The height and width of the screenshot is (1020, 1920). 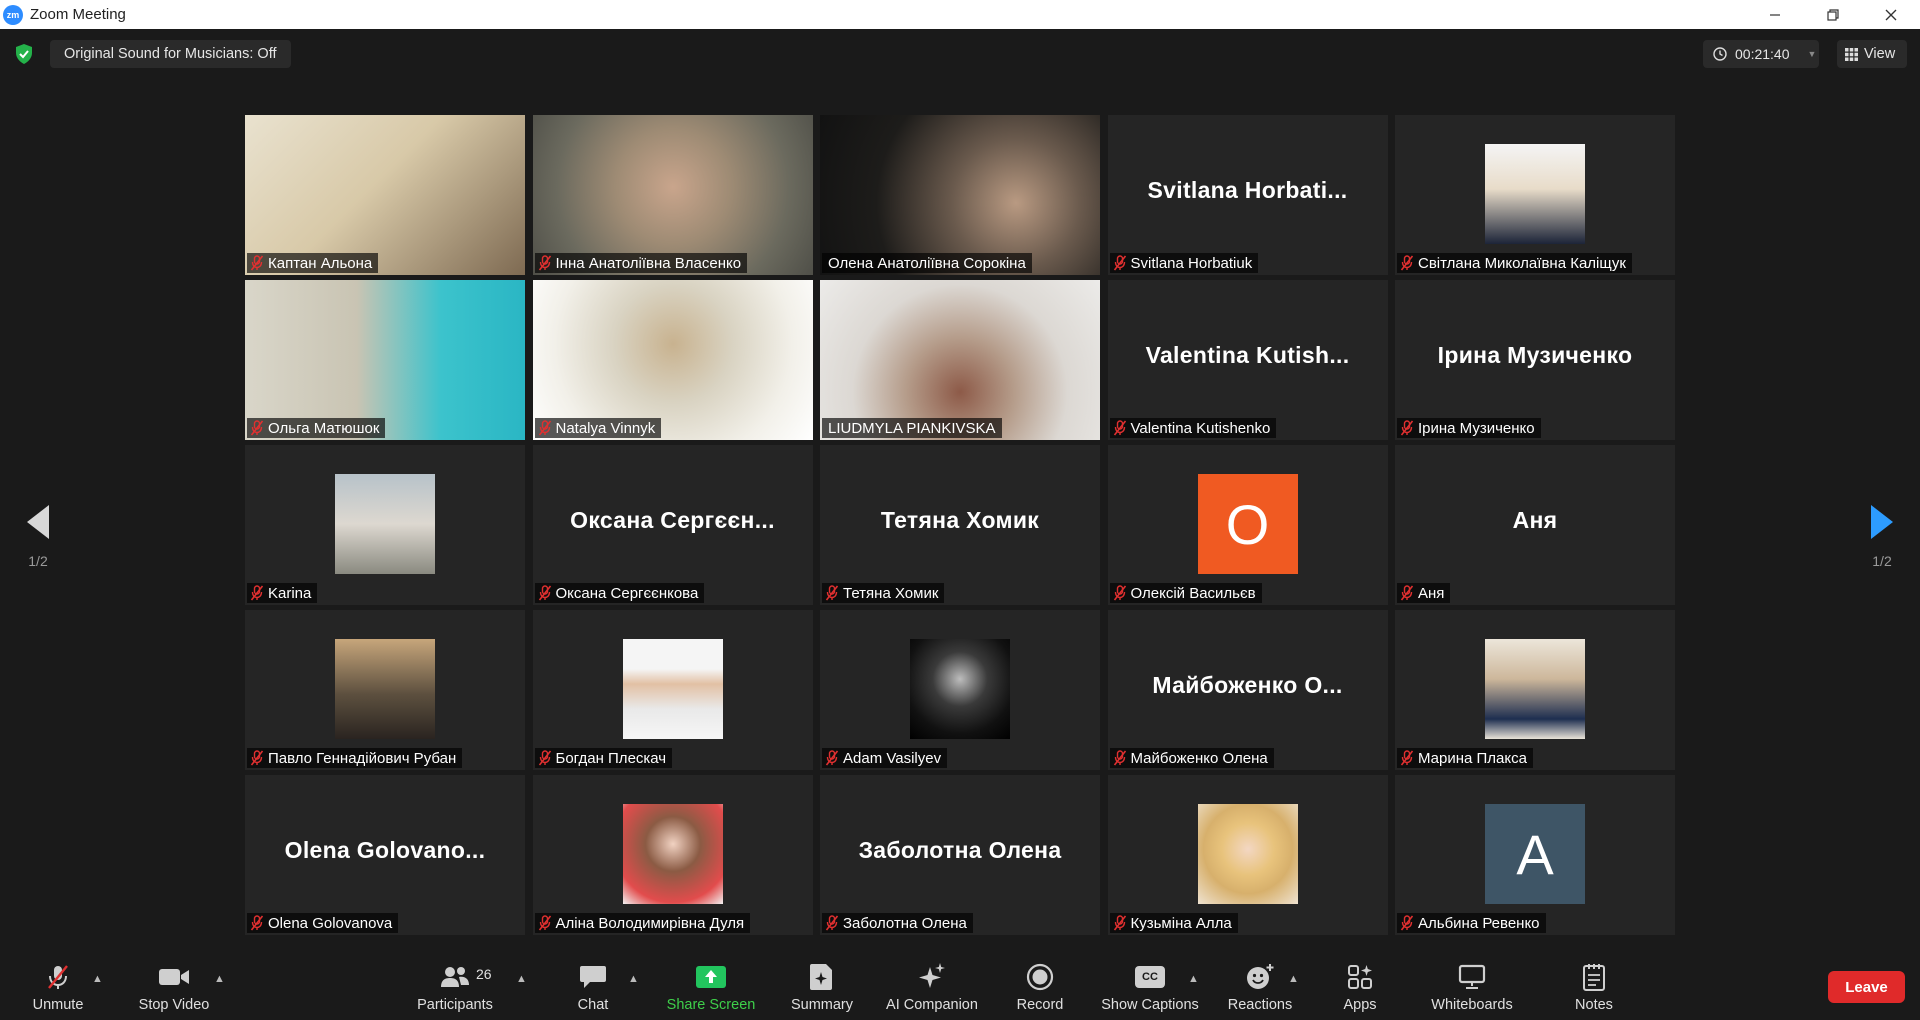 What do you see at coordinates (885, 758) in the screenshot?
I see `participant-name-tag: Adam Vasilyev` at bounding box center [885, 758].